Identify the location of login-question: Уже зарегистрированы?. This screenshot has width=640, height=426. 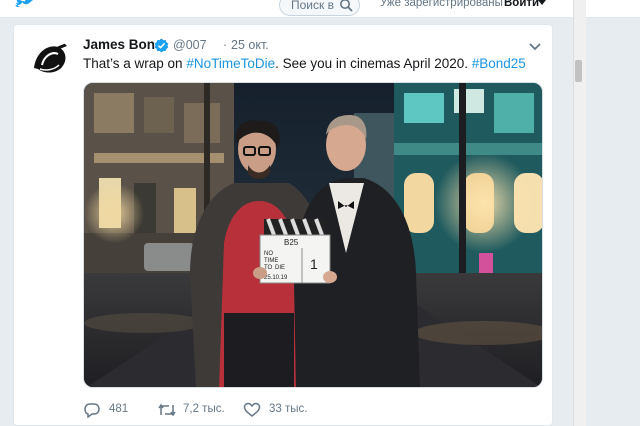
(445, 4).